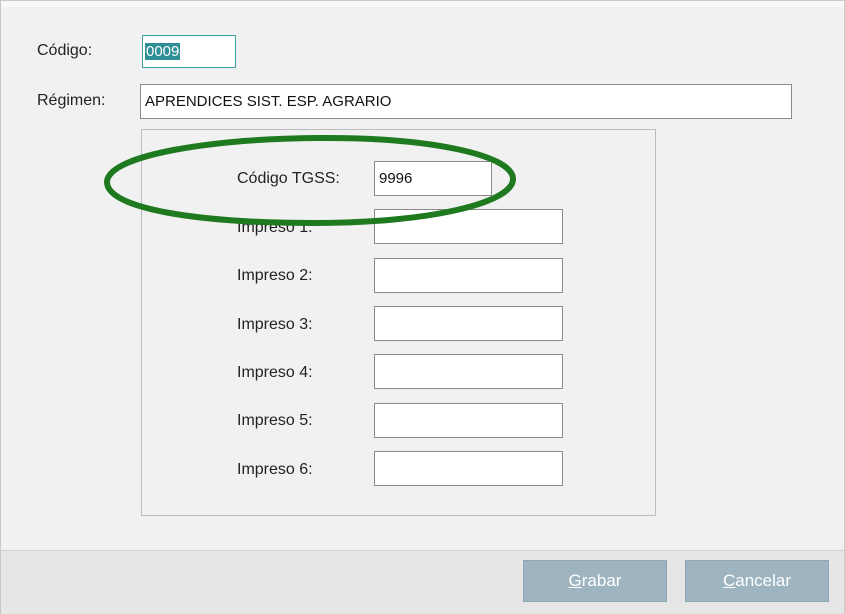  What do you see at coordinates (468, 323) in the screenshot?
I see `impreso-3-input` at bounding box center [468, 323].